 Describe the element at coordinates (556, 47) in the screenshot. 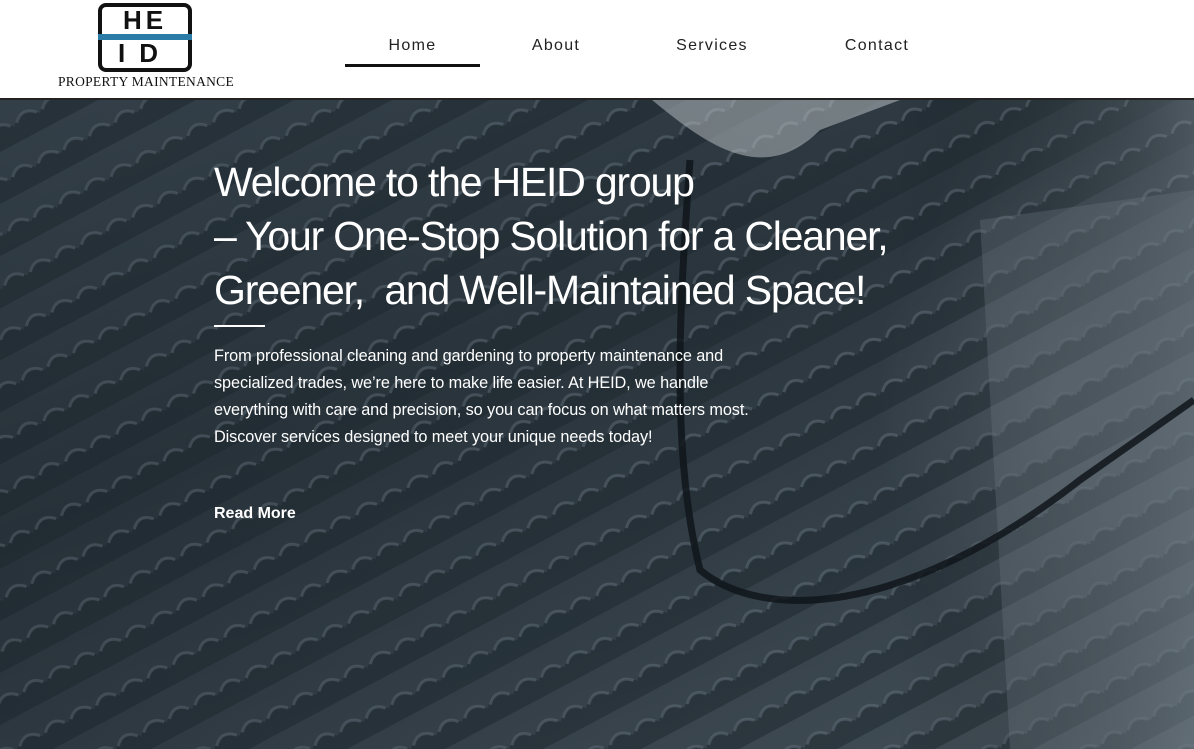

I see `nav-about: About` at that location.